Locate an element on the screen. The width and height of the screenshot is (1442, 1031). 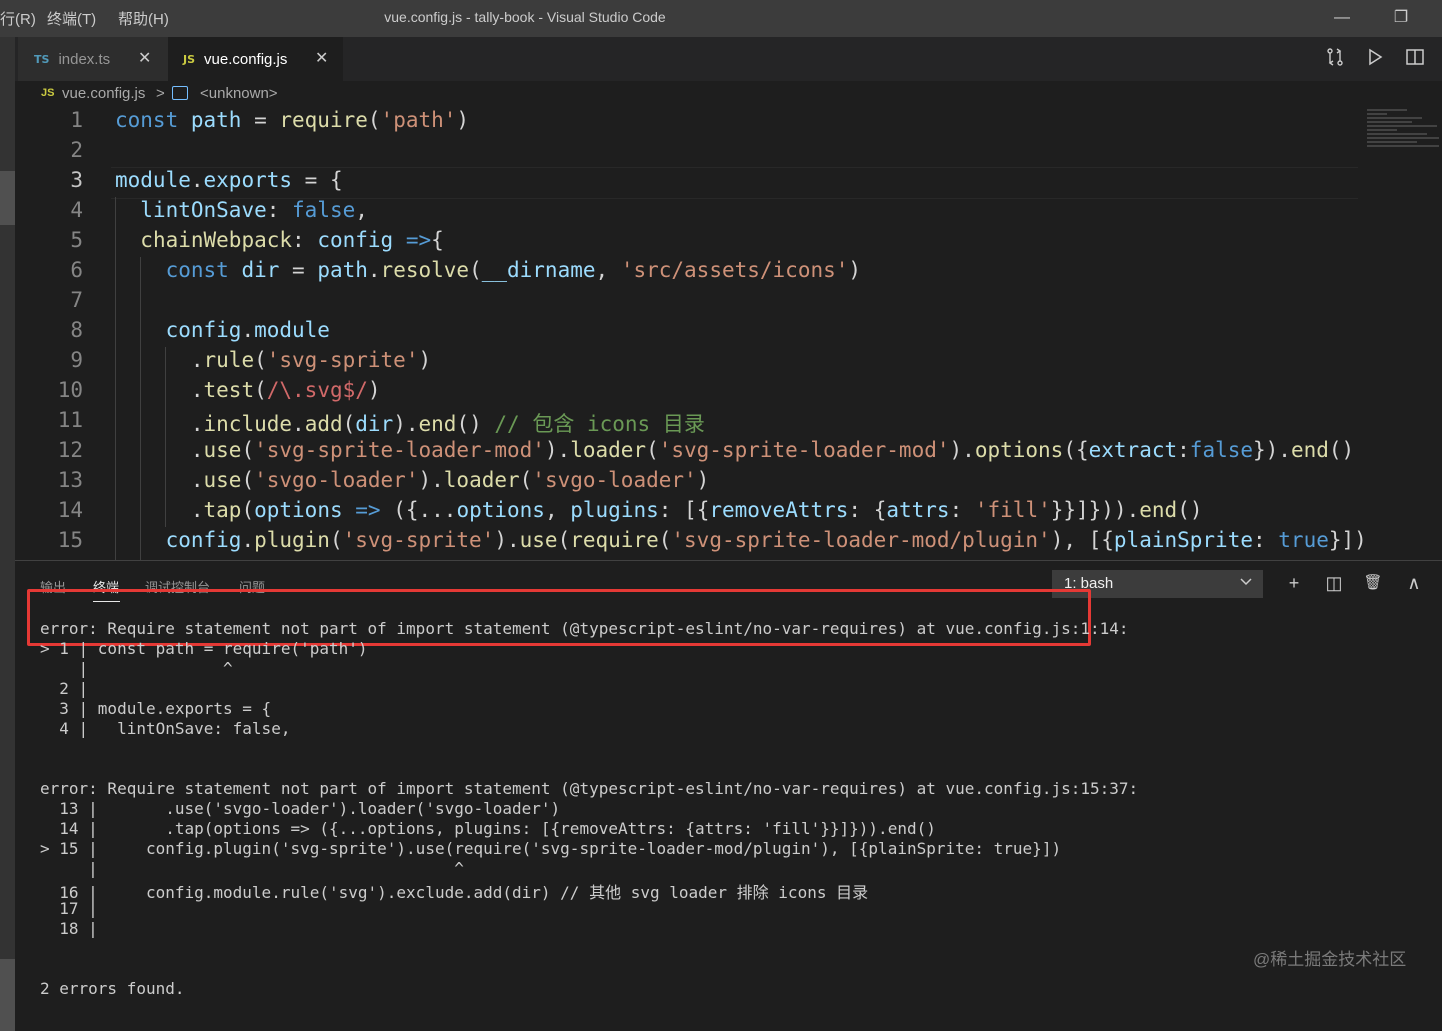
line-number: 15 is located at coordinates (70, 540).